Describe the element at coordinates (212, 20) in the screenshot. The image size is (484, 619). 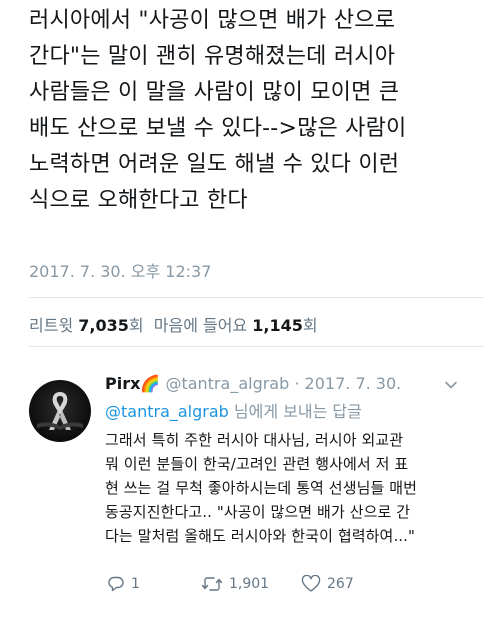
I see `tweet-line: 러시아에서 "사공이 많으면 배가 산으로` at that location.